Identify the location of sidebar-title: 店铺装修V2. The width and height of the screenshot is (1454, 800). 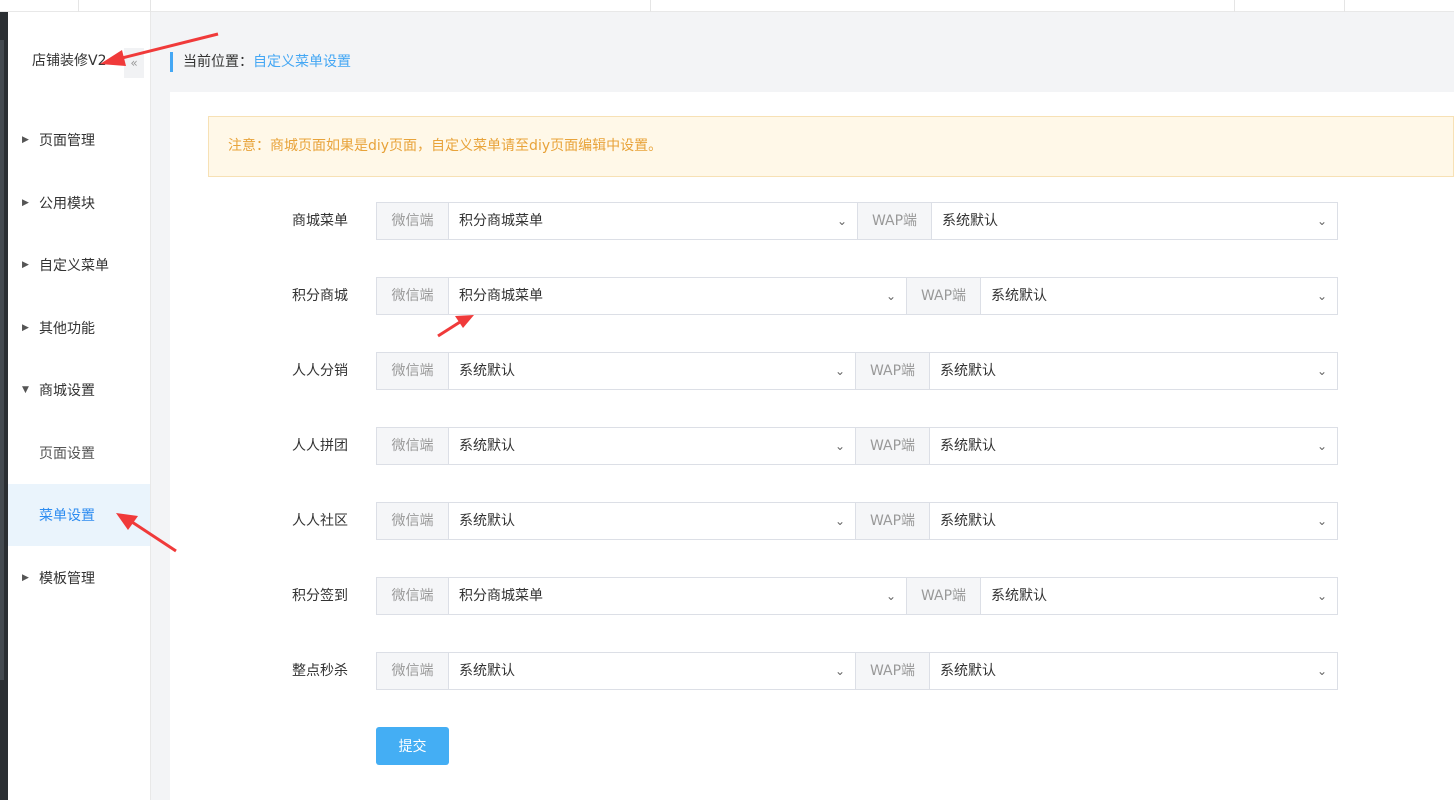
(69, 61).